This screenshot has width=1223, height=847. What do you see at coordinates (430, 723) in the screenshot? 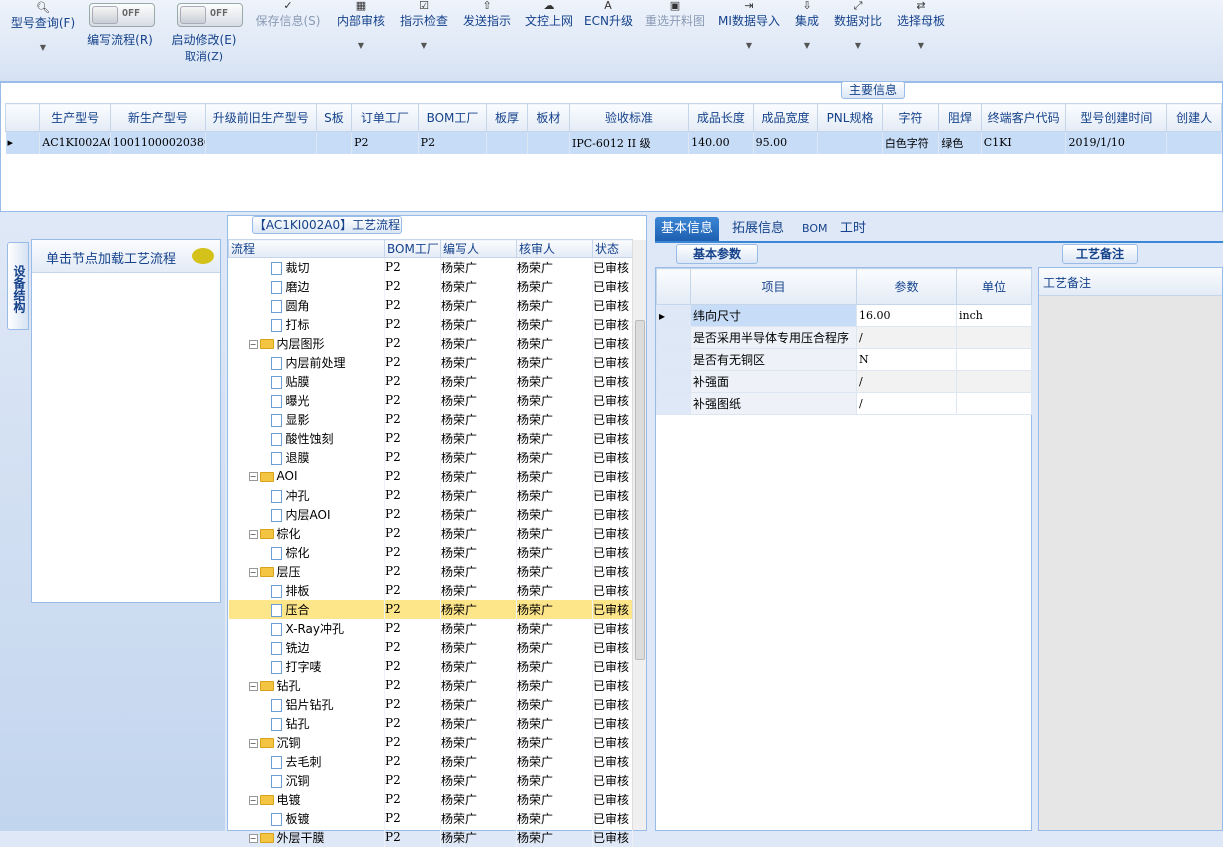
I see `process-row: 钻孔 P2 杨荣广 杨荣广 已审核` at bounding box center [430, 723].